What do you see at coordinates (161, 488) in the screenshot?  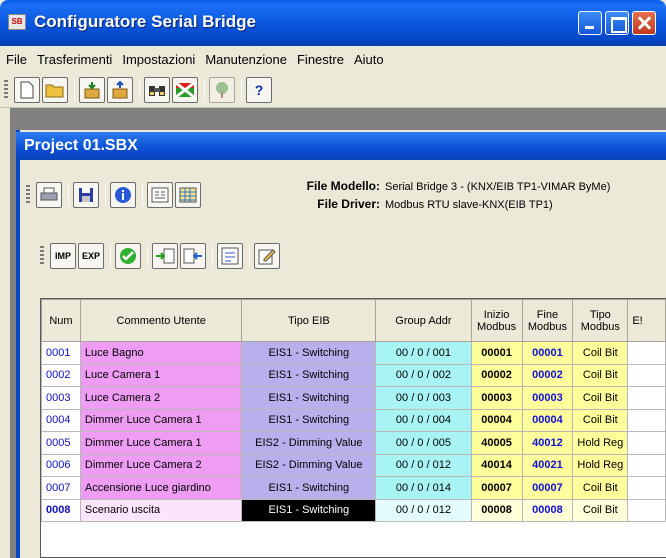 I see `row-comment: Accensione Luce giardino` at bounding box center [161, 488].